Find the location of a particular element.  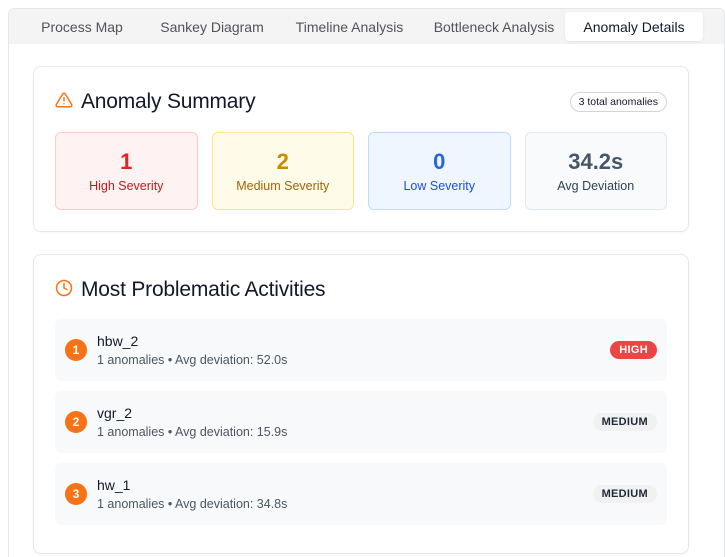

anomaly-summary-header: Anomaly Summary 3 total anomalies is located at coordinates (361, 102).